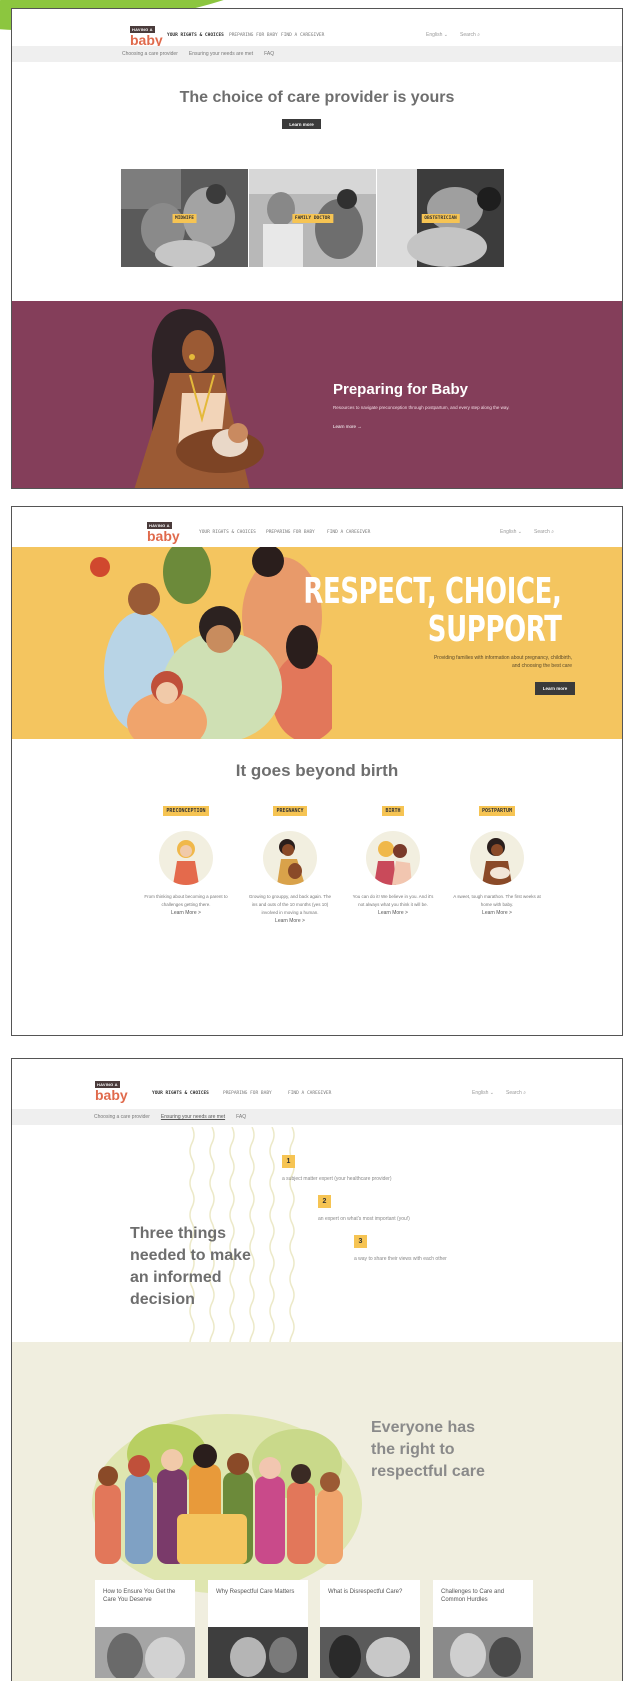 The image size is (623, 1681). I want to click on provider-family-doctor: FAMILY DOCTOR, so click(312, 218).